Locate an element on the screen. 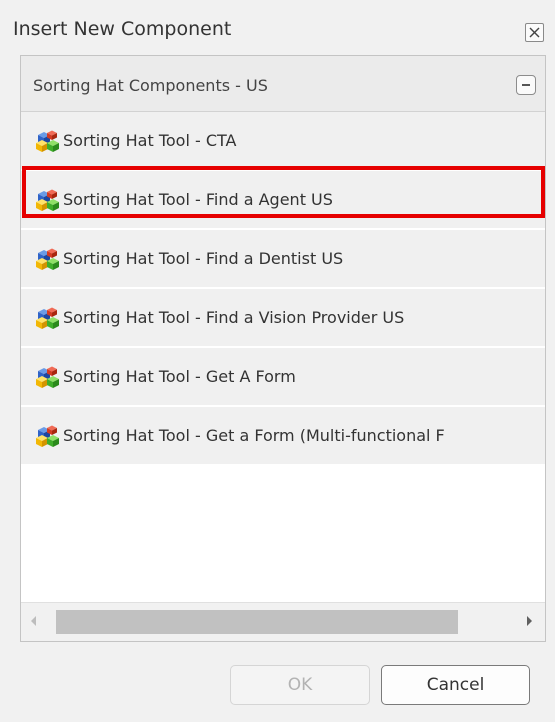 The height and width of the screenshot is (722, 555). dialog-title-bar: Insert New Component is located at coordinates (277, 27).